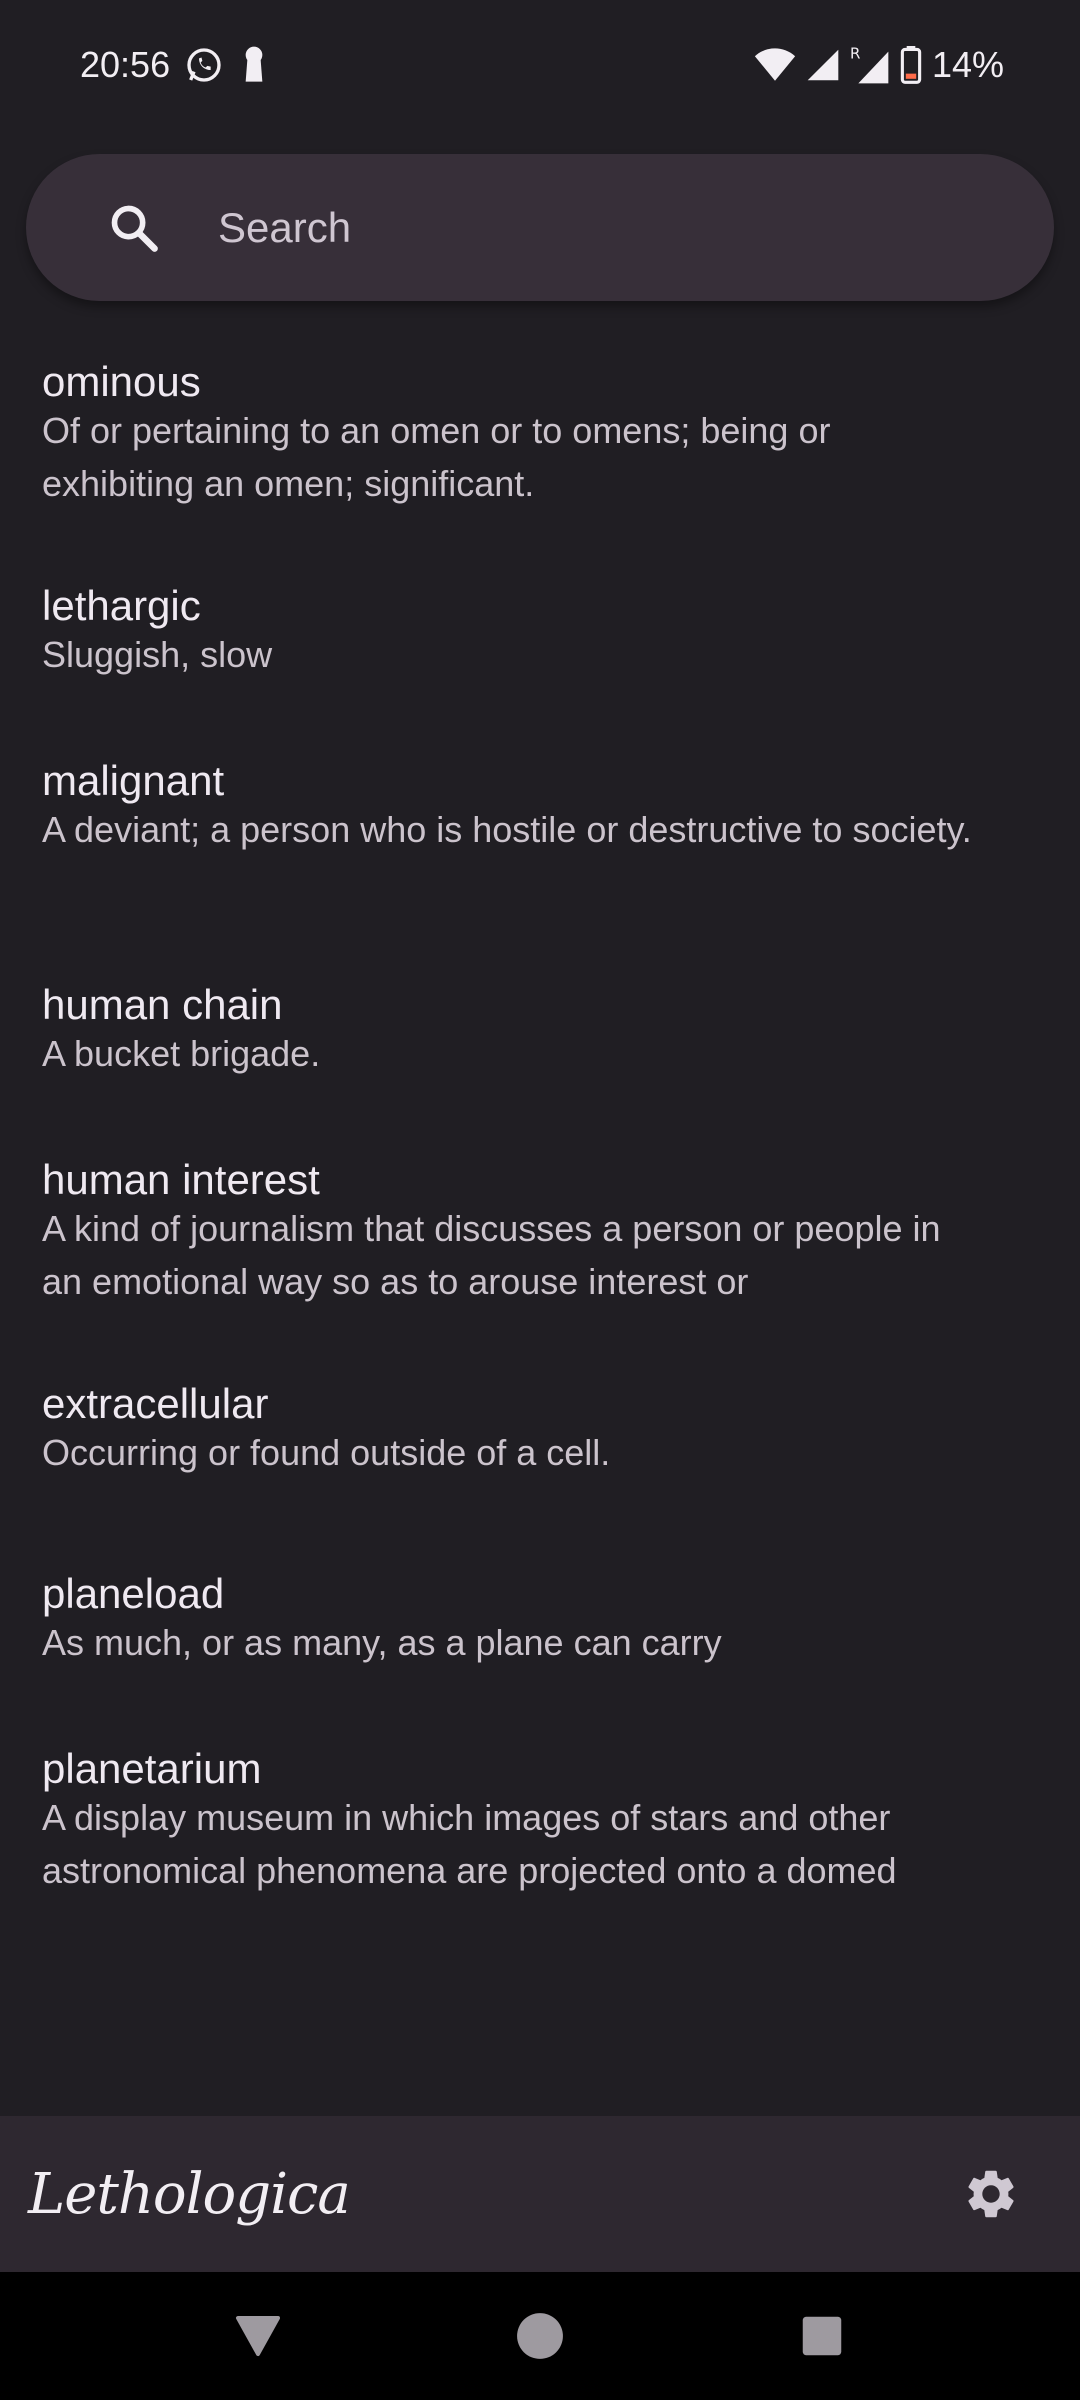 The height and width of the screenshot is (2400, 1080). Describe the element at coordinates (967, 64) in the screenshot. I see `battery-percent: 14%` at that location.